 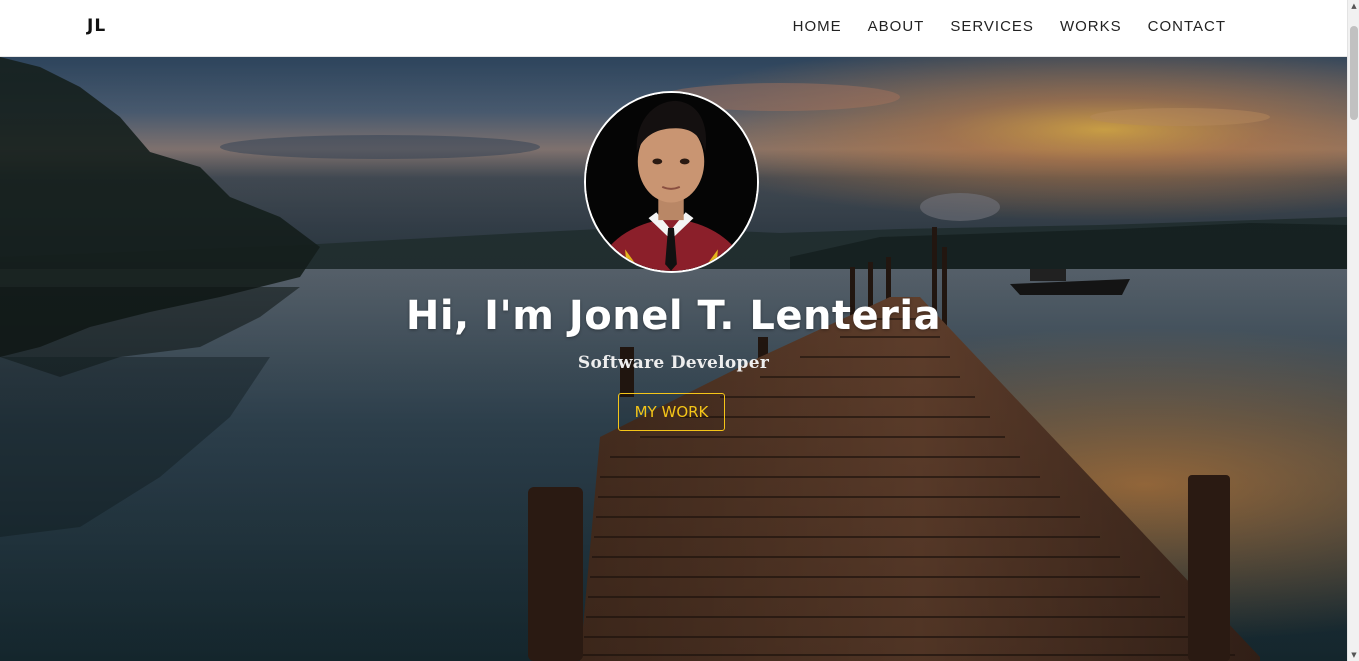 I want to click on scrollbar-thumb, so click(x=1354, y=73).